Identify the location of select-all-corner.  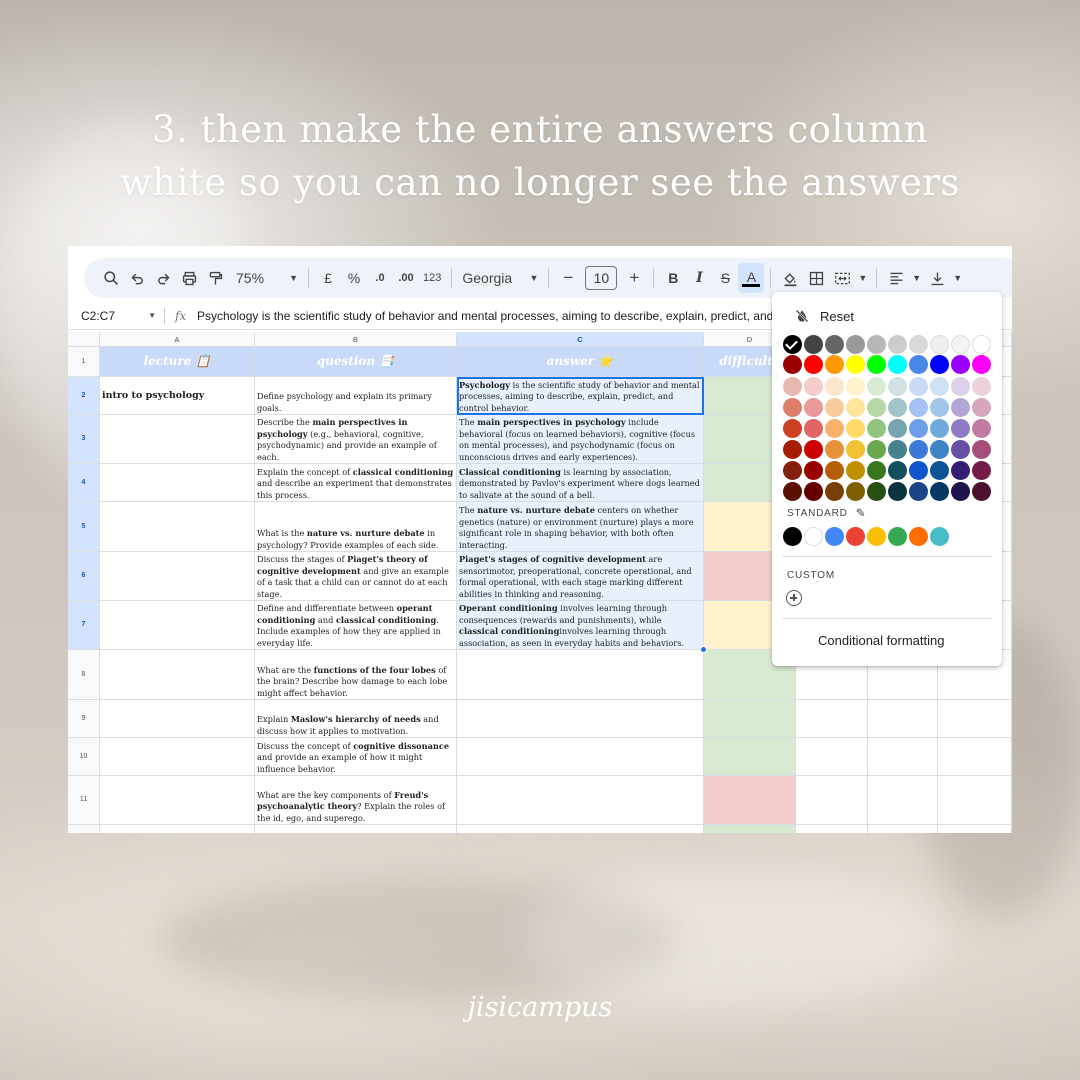
(84, 339).